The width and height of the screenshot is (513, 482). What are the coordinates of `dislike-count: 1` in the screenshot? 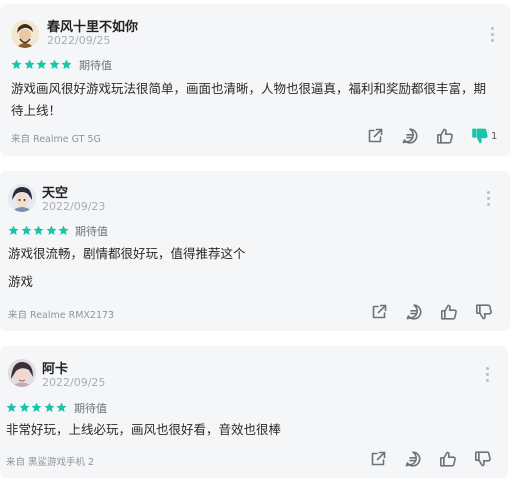 It's located at (494, 136).